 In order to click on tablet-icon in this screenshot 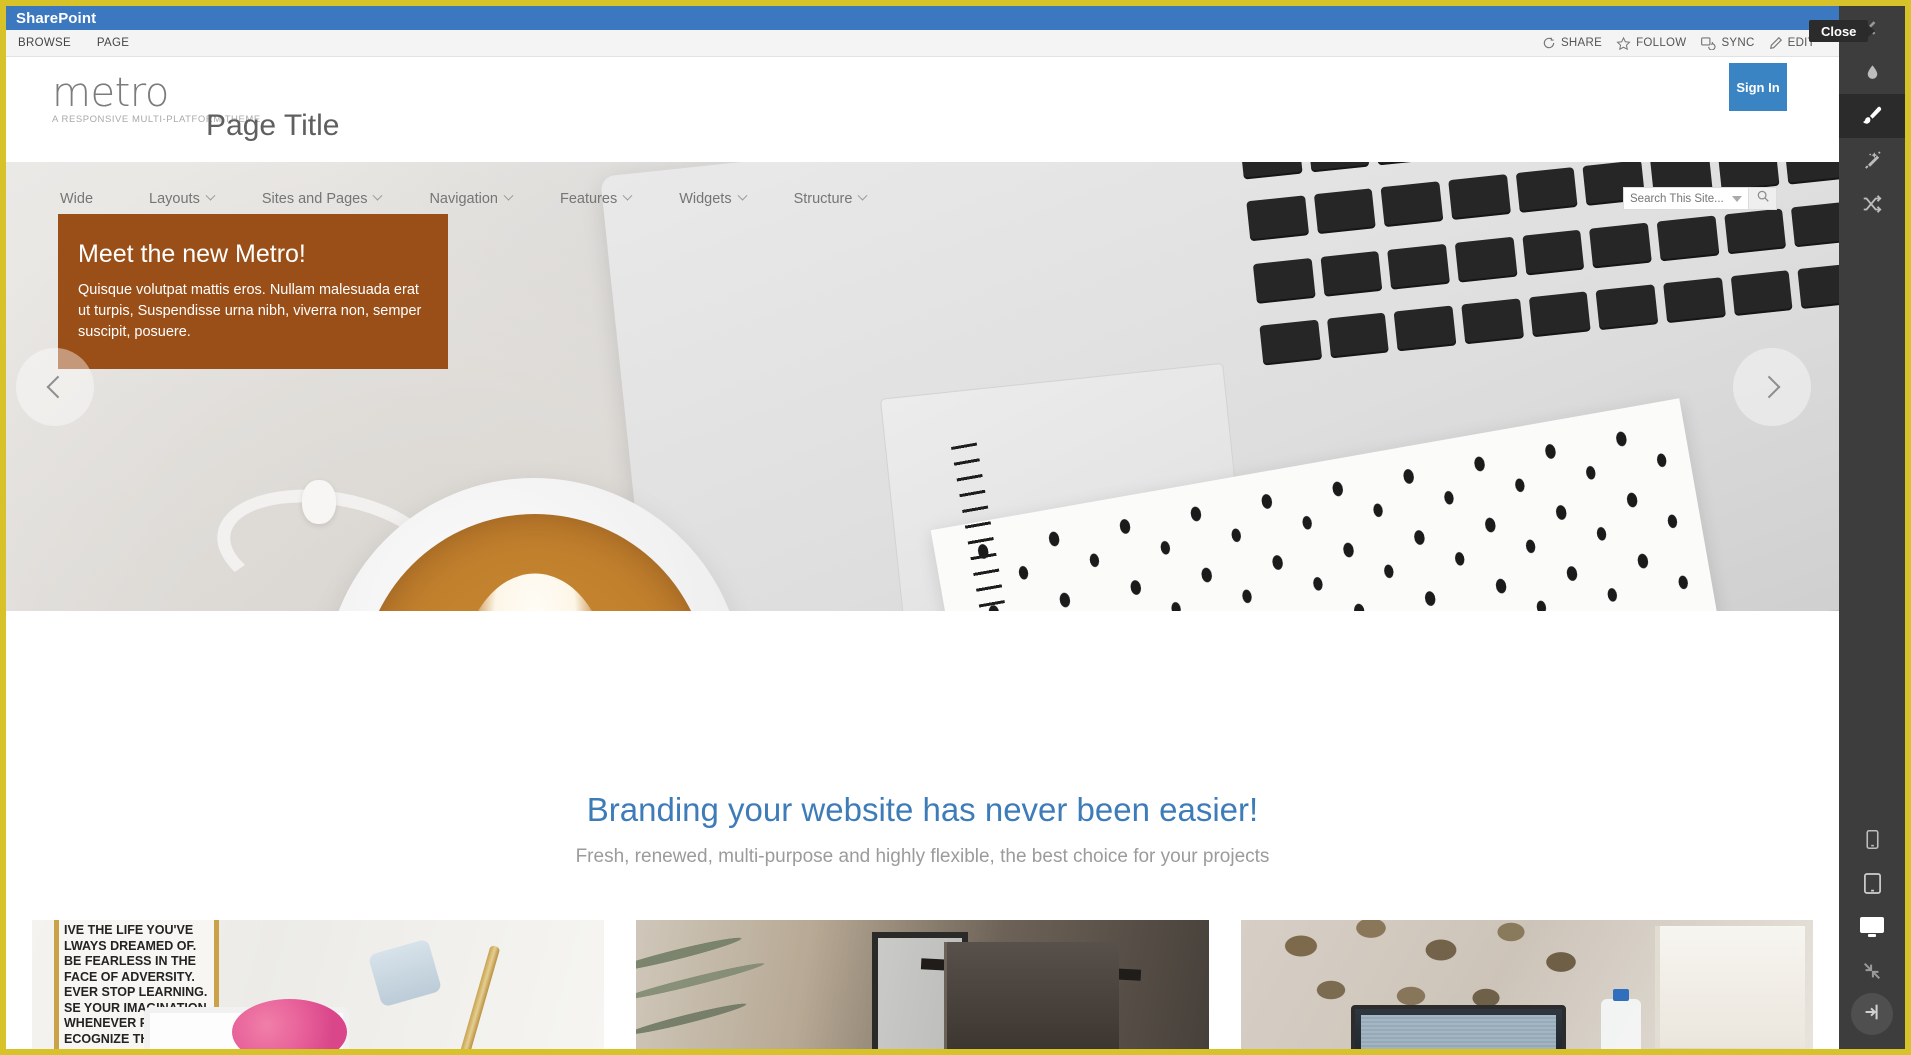, I will do `click(1872, 883)`.